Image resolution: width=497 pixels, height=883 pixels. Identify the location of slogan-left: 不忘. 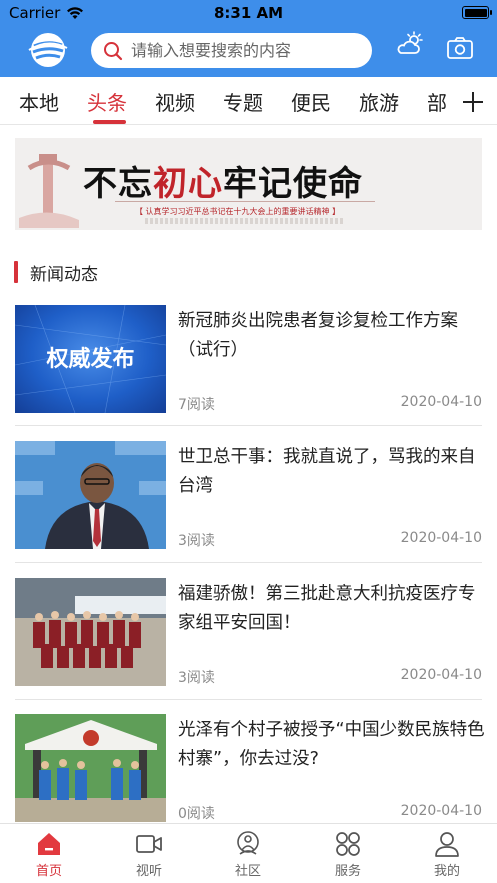
(118, 184).